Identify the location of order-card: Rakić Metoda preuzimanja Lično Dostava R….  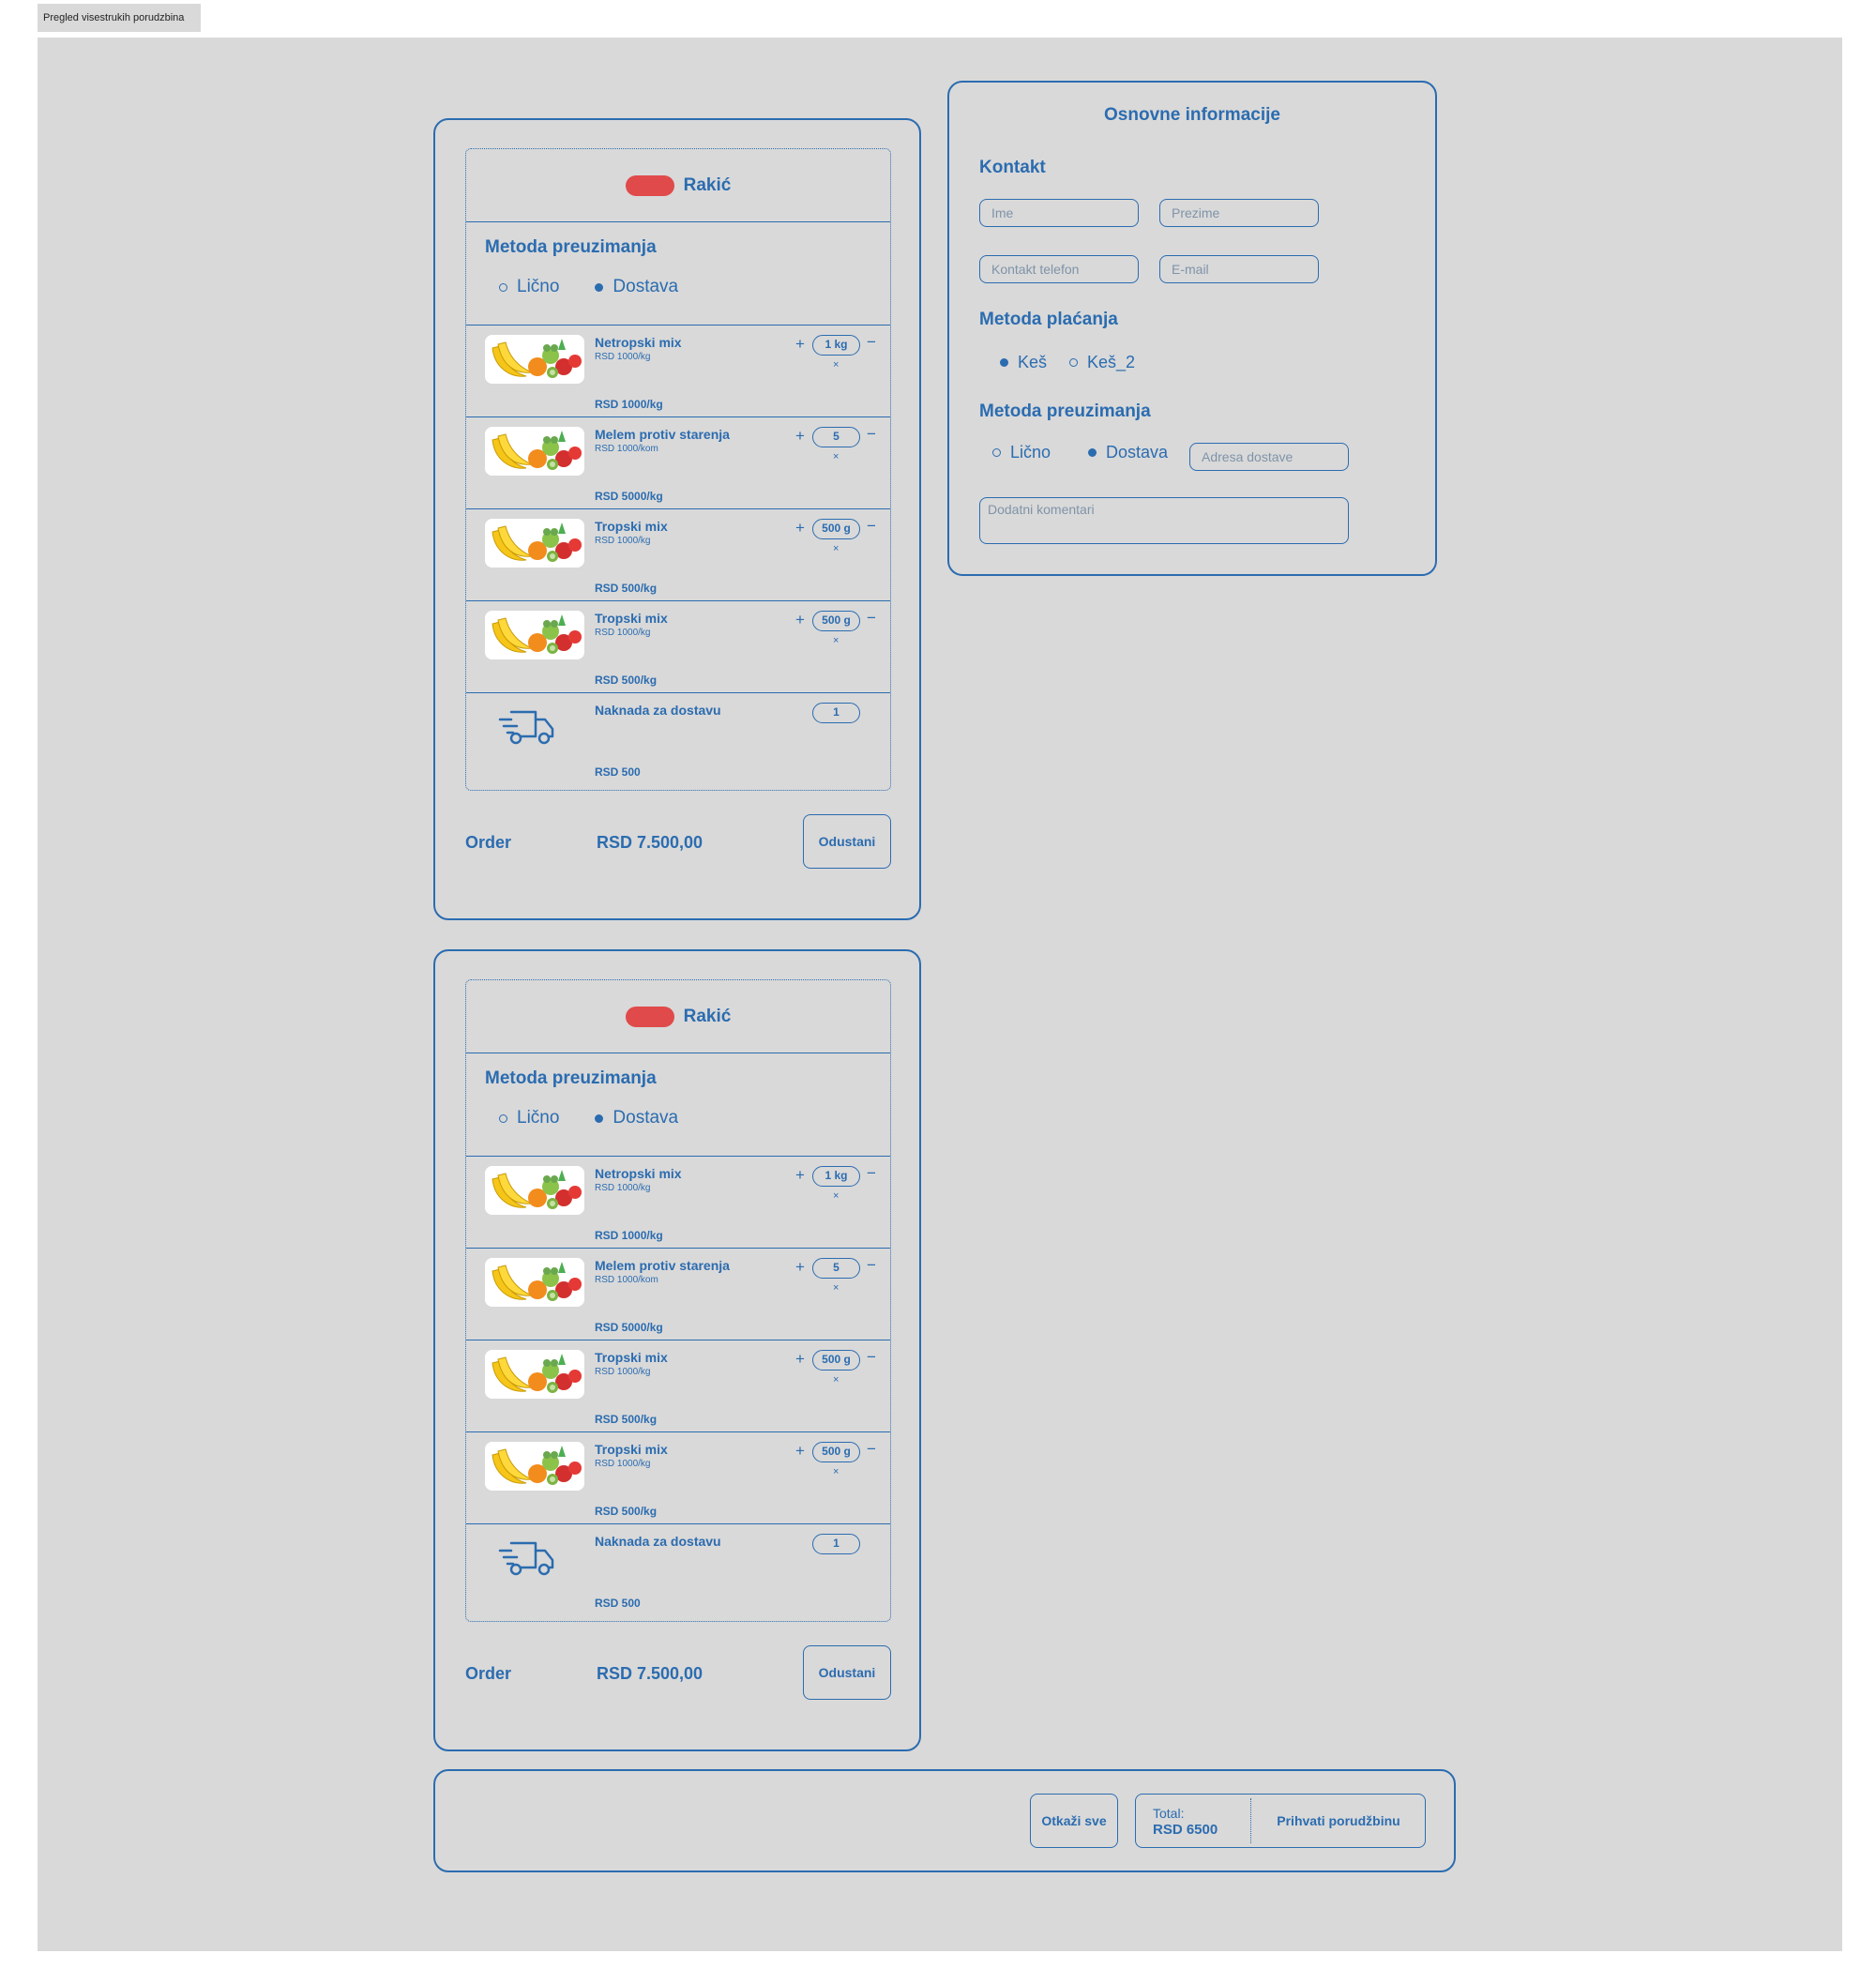
(677, 519).